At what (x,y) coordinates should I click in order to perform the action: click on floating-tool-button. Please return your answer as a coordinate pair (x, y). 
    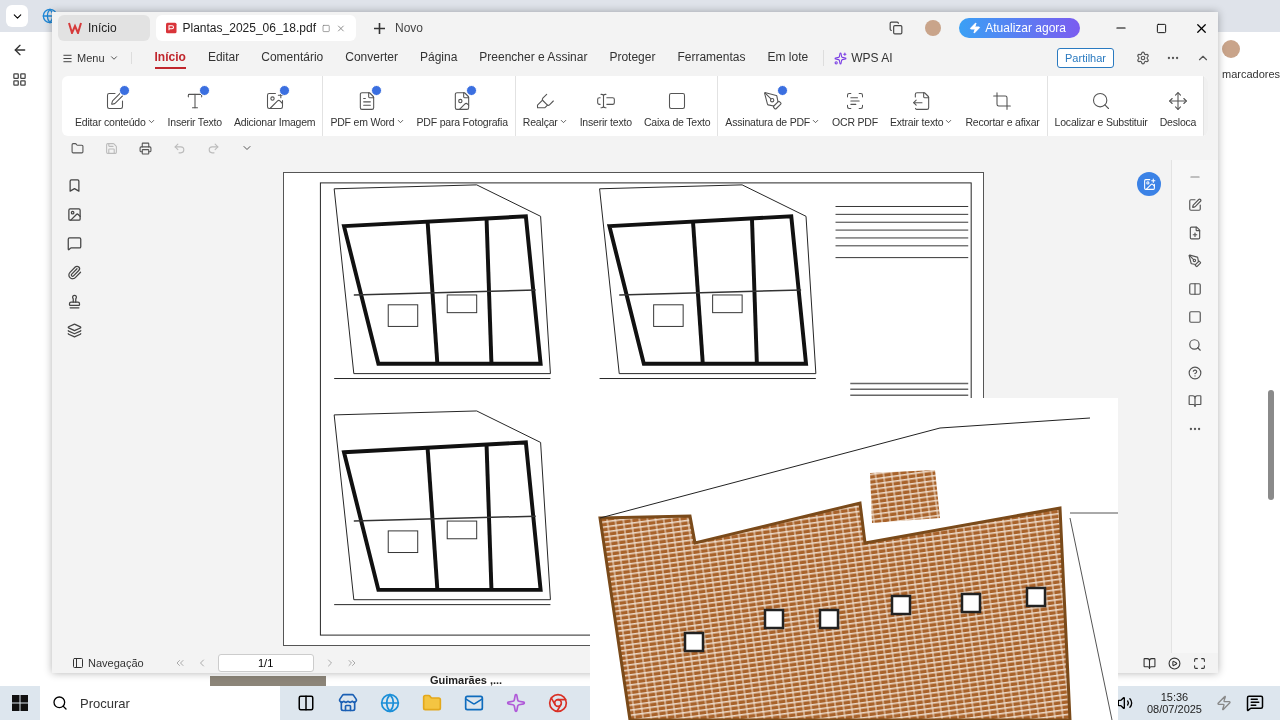
    Looking at the image, I should click on (1149, 184).